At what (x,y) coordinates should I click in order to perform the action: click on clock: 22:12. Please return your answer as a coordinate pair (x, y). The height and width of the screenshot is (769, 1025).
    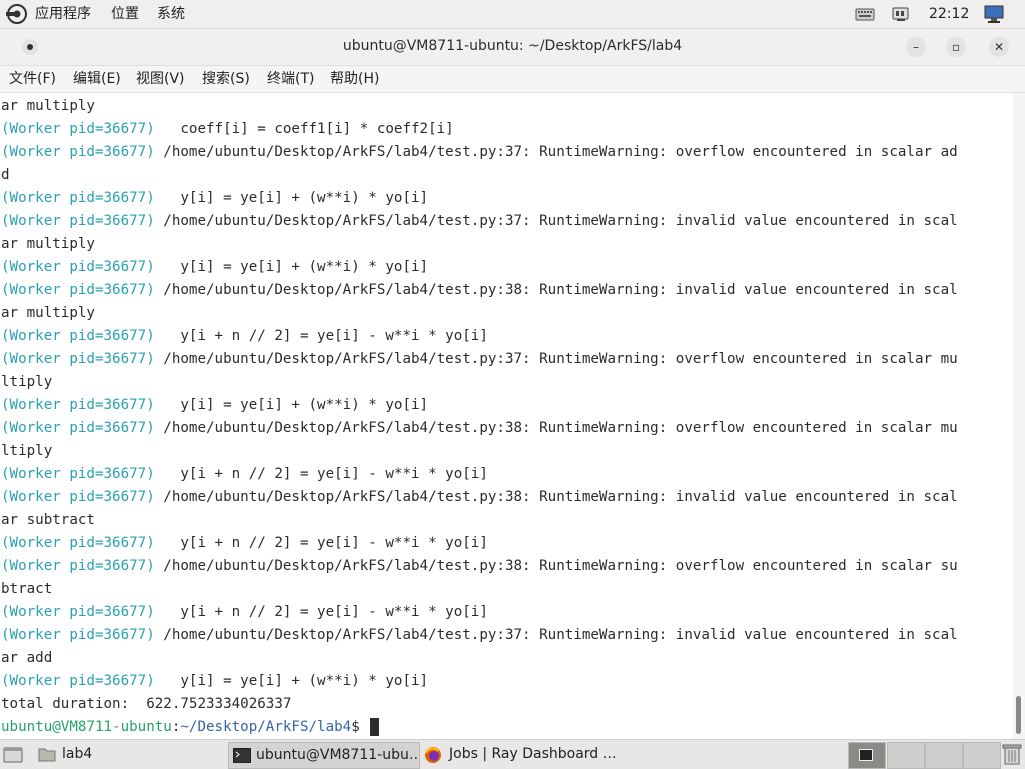
    Looking at the image, I should click on (949, 14).